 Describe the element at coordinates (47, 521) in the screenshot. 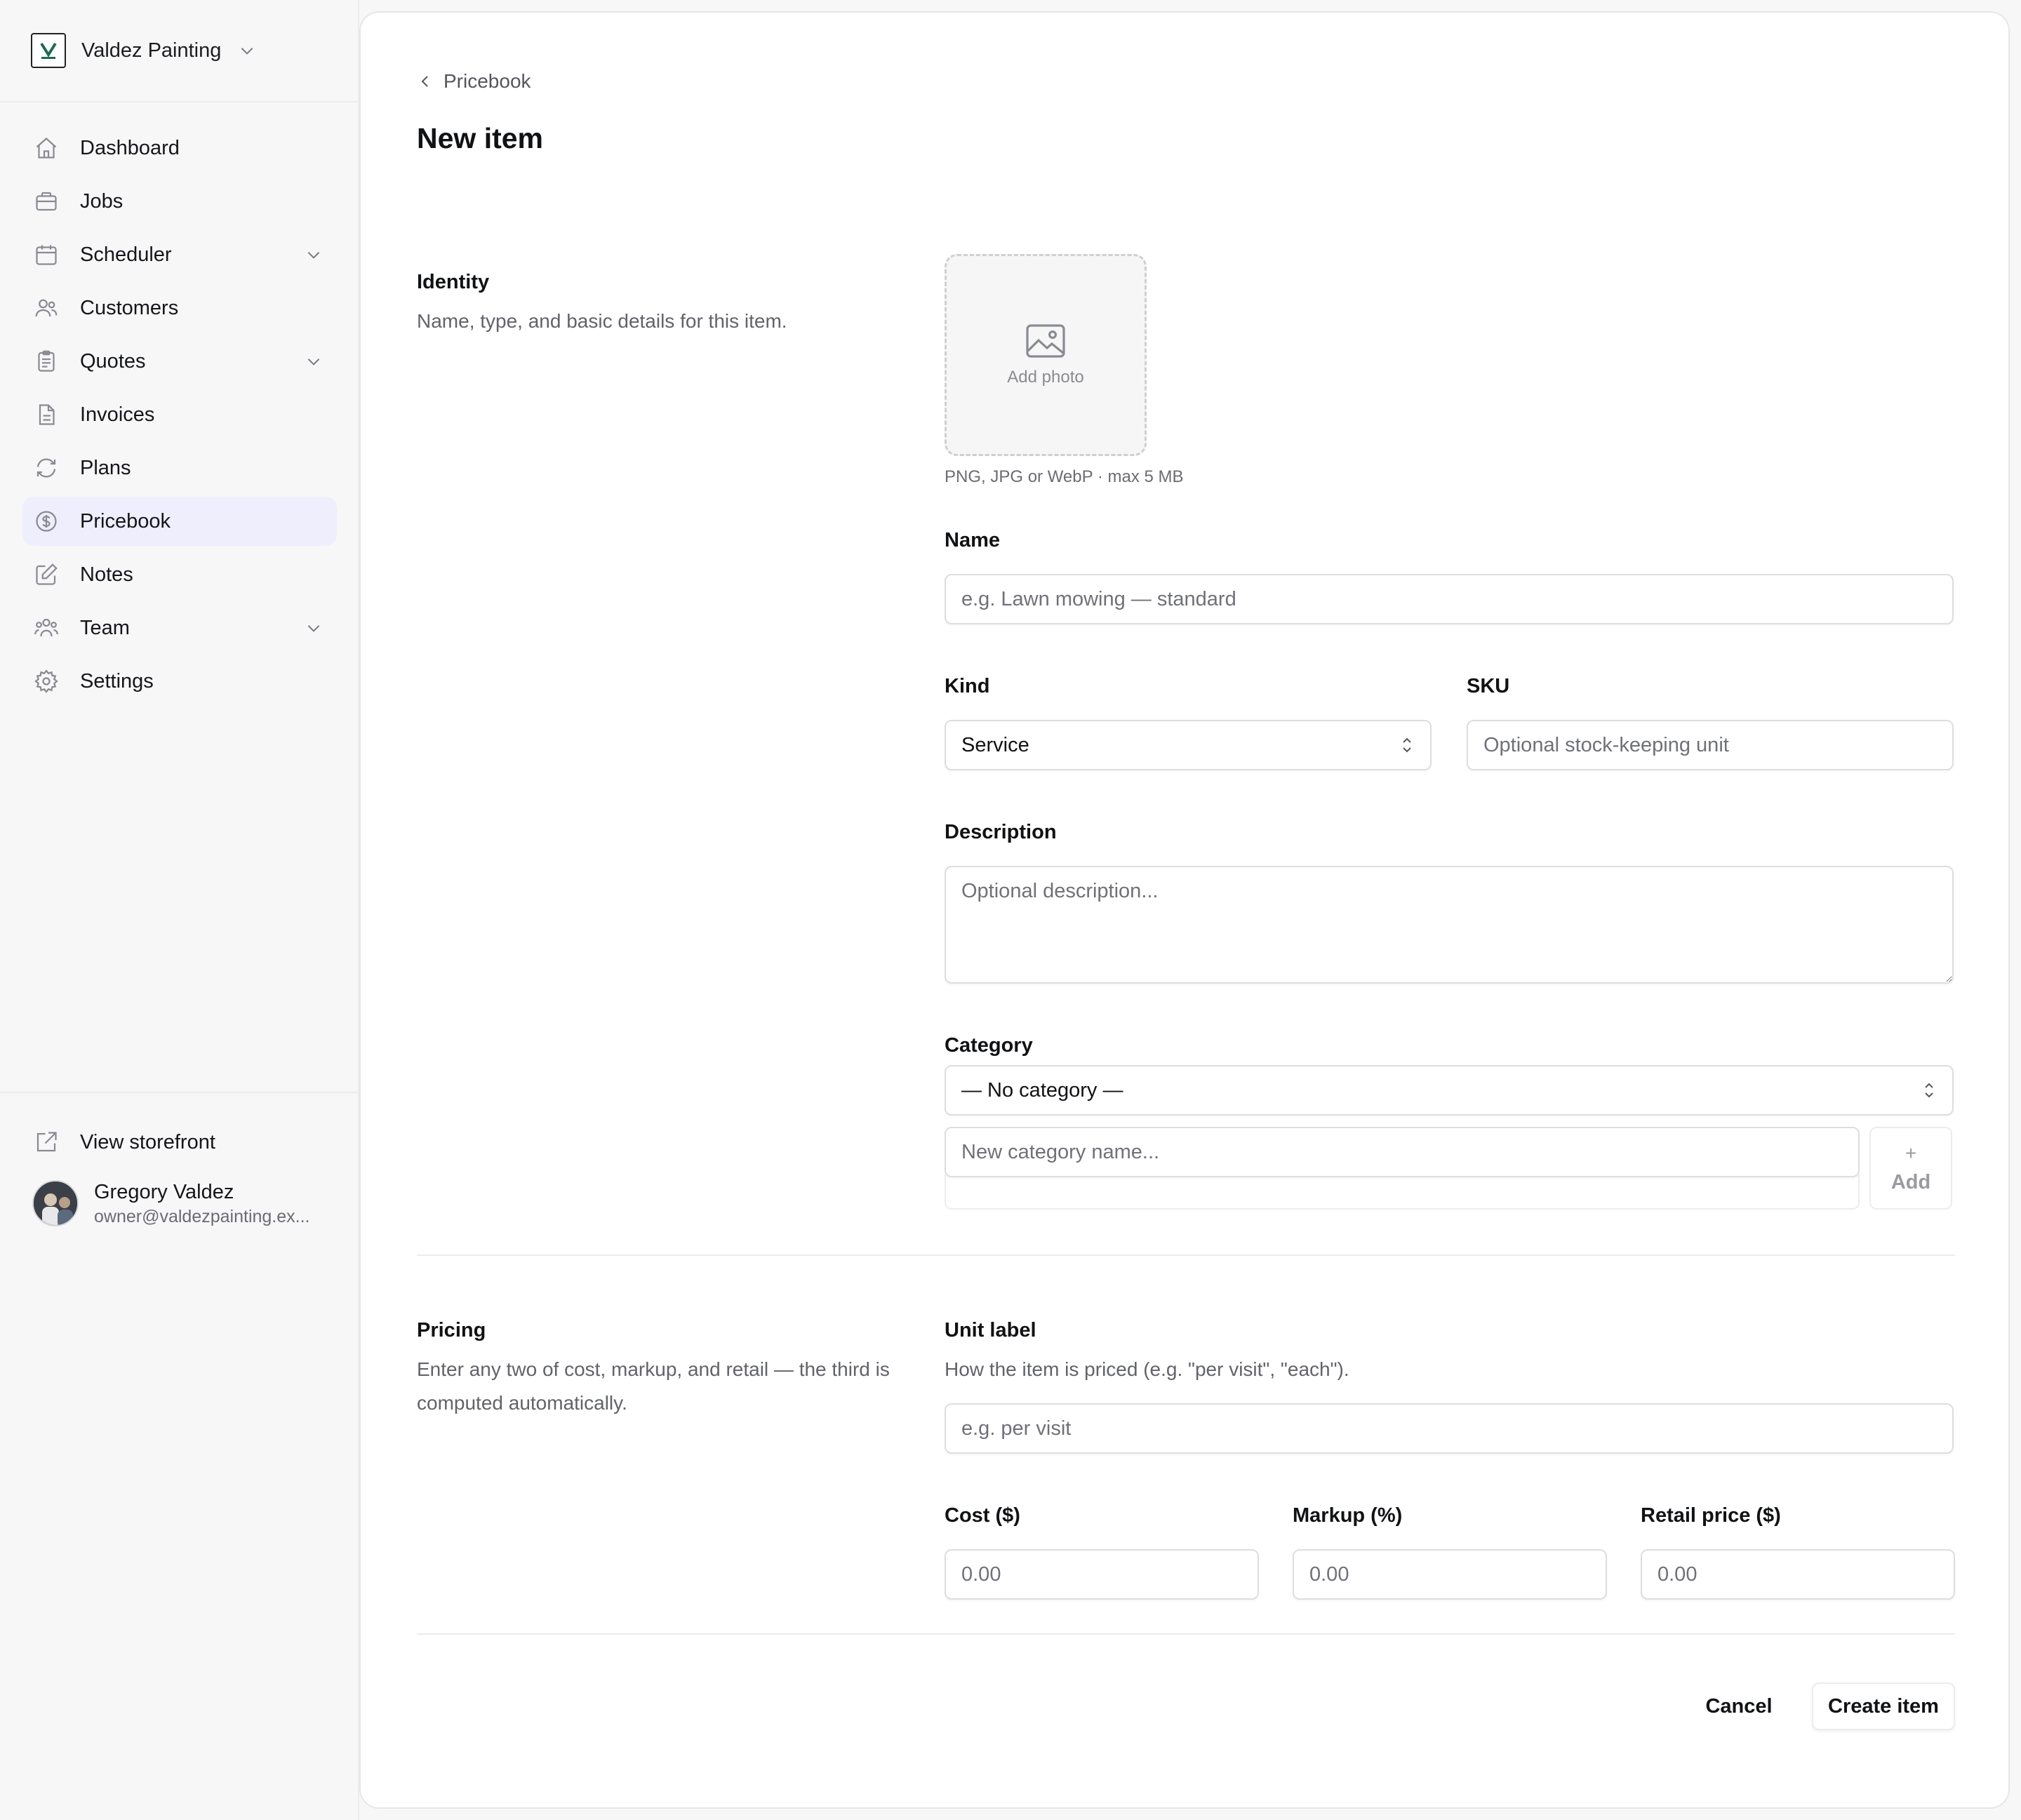

I see `dollar-circle-icon` at that location.